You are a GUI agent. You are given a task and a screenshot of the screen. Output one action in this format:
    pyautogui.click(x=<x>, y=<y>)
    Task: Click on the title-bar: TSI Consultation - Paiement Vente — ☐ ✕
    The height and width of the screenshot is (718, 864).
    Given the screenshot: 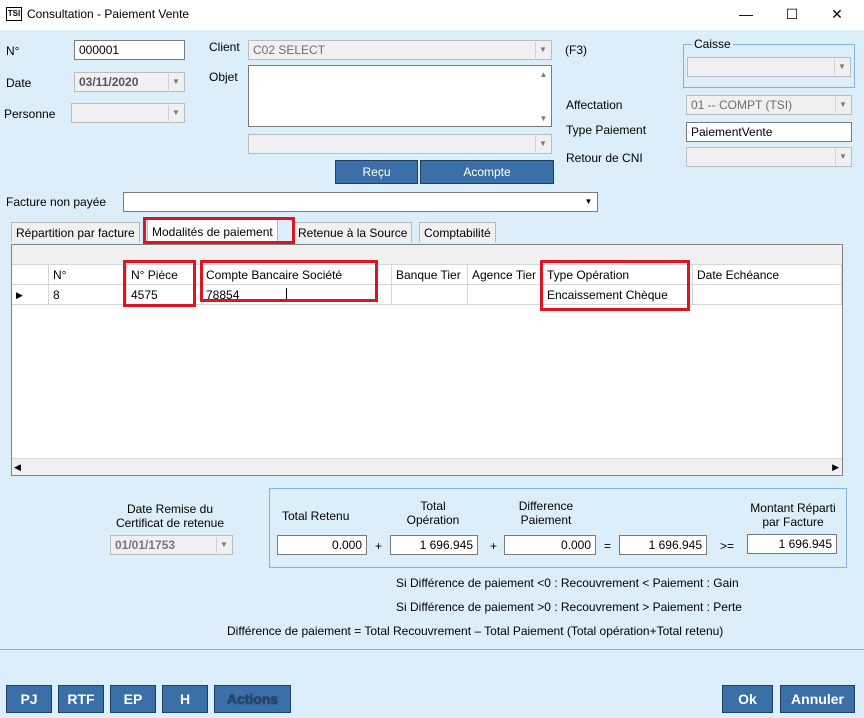 What is the action you would take?
    pyautogui.click(x=432, y=15)
    